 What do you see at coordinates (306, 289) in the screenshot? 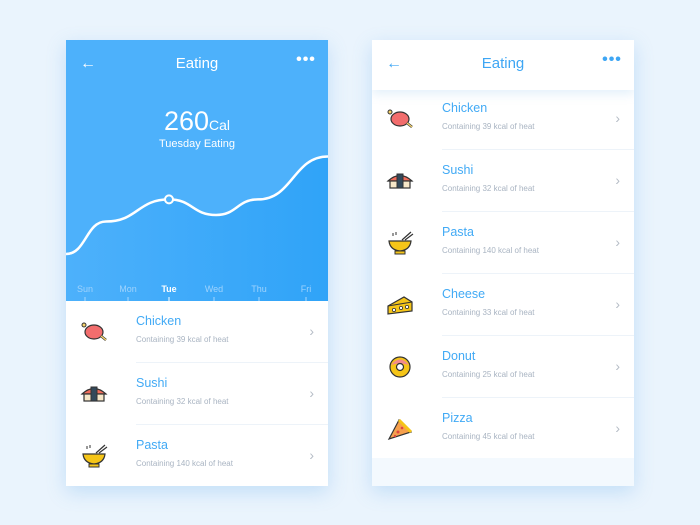
I see `day-label-fri: Fri` at bounding box center [306, 289].